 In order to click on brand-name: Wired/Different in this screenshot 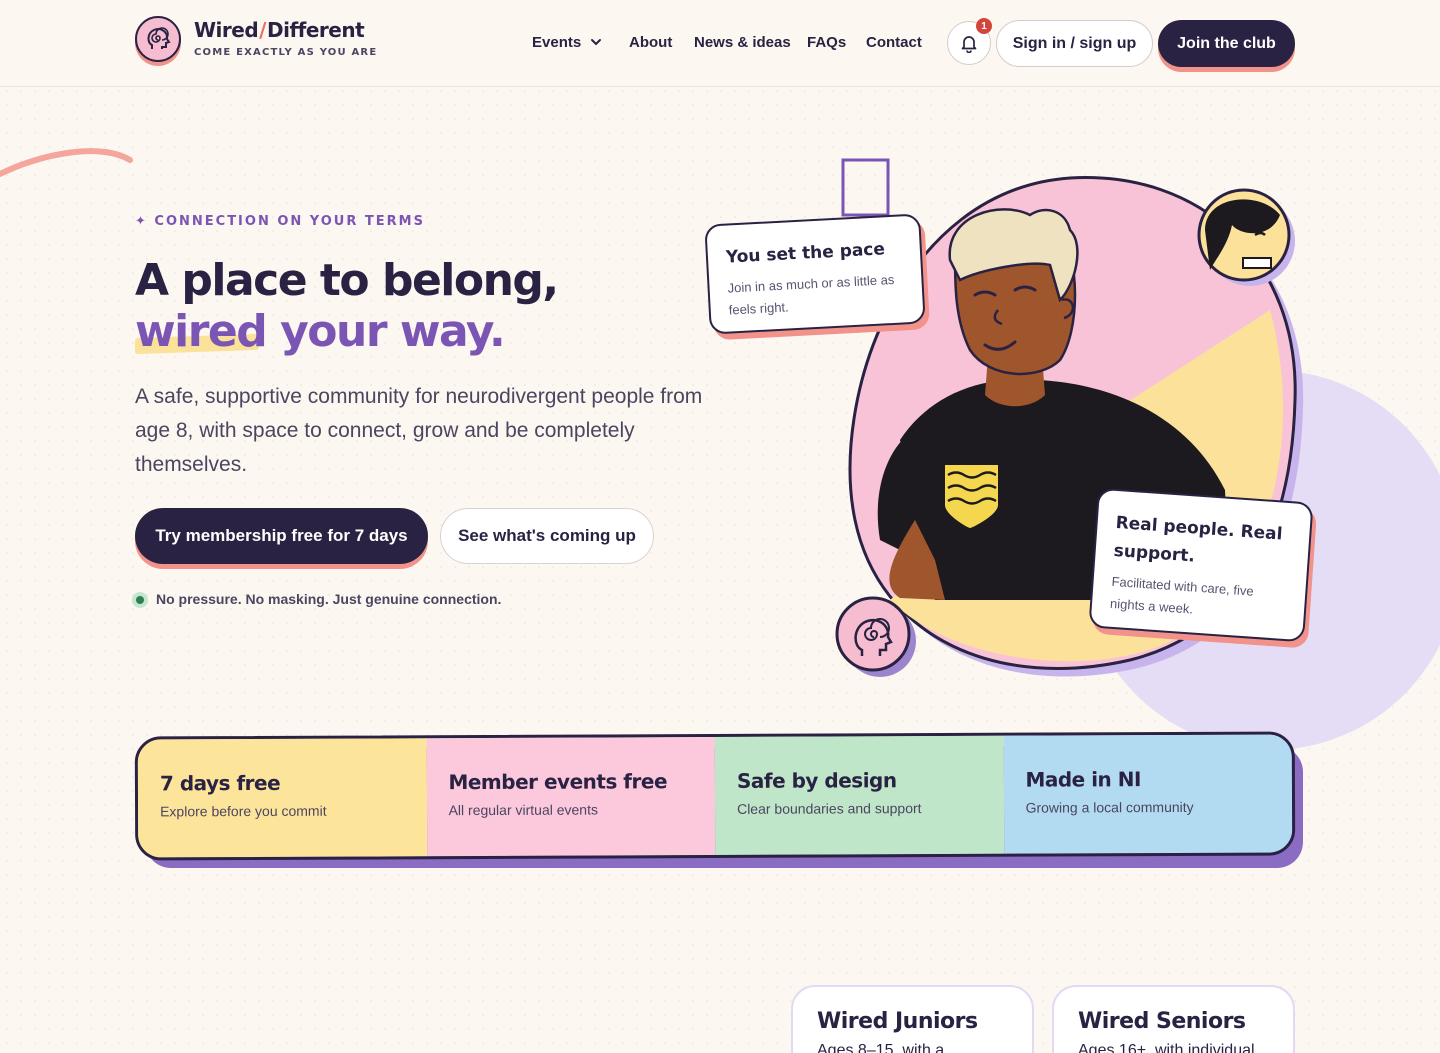, I will do `click(279, 30)`.